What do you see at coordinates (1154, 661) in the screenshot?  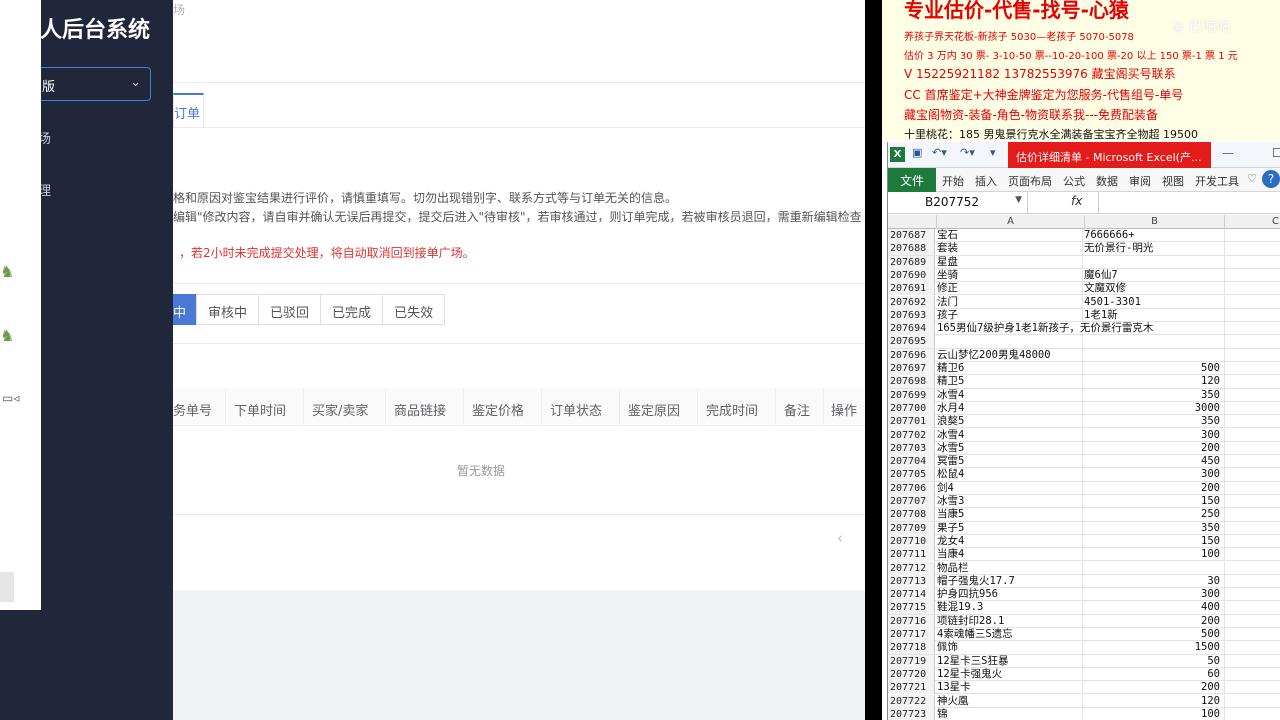 I see `cell-b: 50` at bounding box center [1154, 661].